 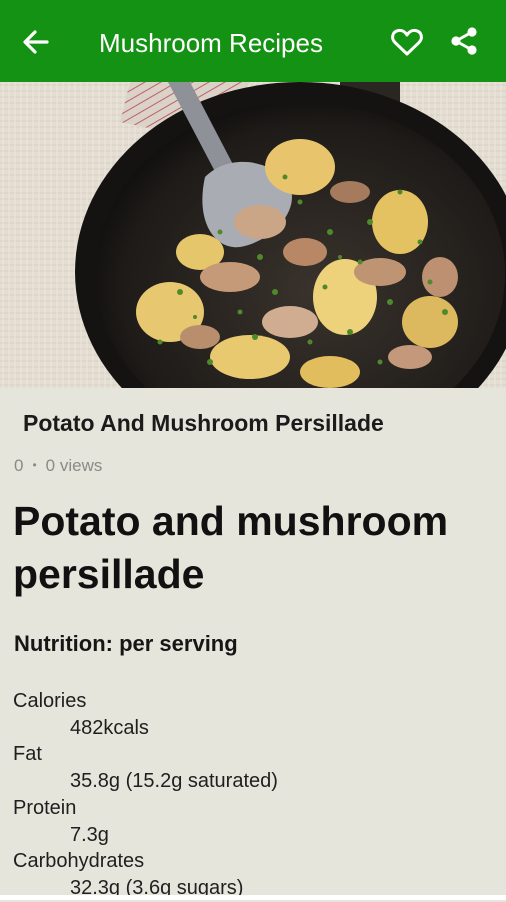 What do you see at coordinates (19, 465) in the screenshot?
I see `likes-count: 0` at bounding box center [19, 465].